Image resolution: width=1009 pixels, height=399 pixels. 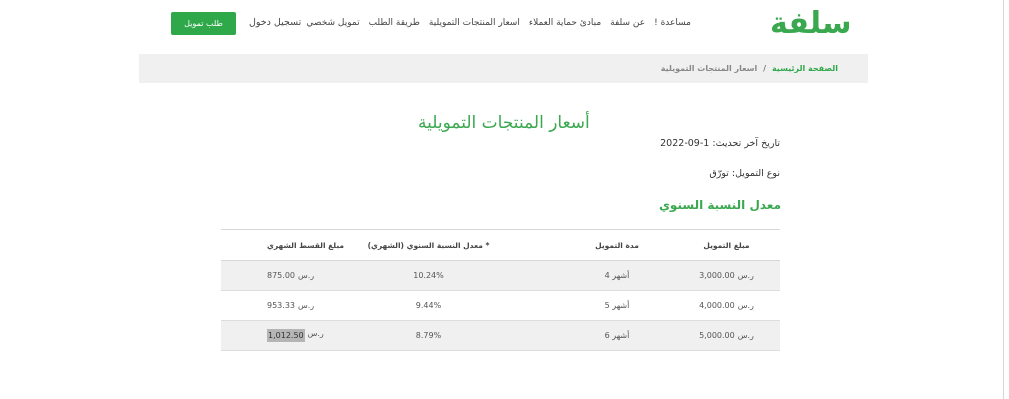 I want to click on last-update-text: تاريخ آخر تحديث: 1-09-2022, so click(x=720, y=143).